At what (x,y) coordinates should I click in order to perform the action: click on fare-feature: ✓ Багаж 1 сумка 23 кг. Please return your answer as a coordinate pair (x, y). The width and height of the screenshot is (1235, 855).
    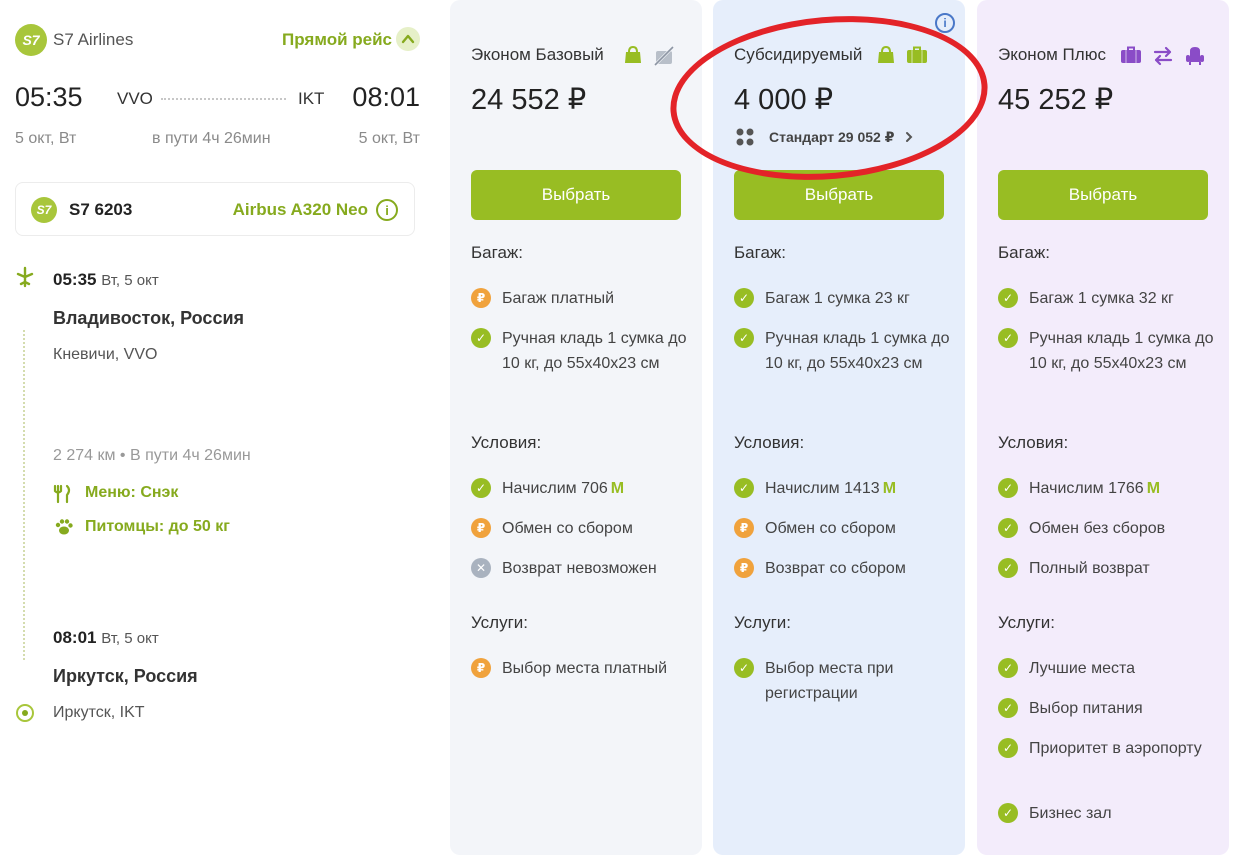
    Looking at the image, I should click on (844, 298).